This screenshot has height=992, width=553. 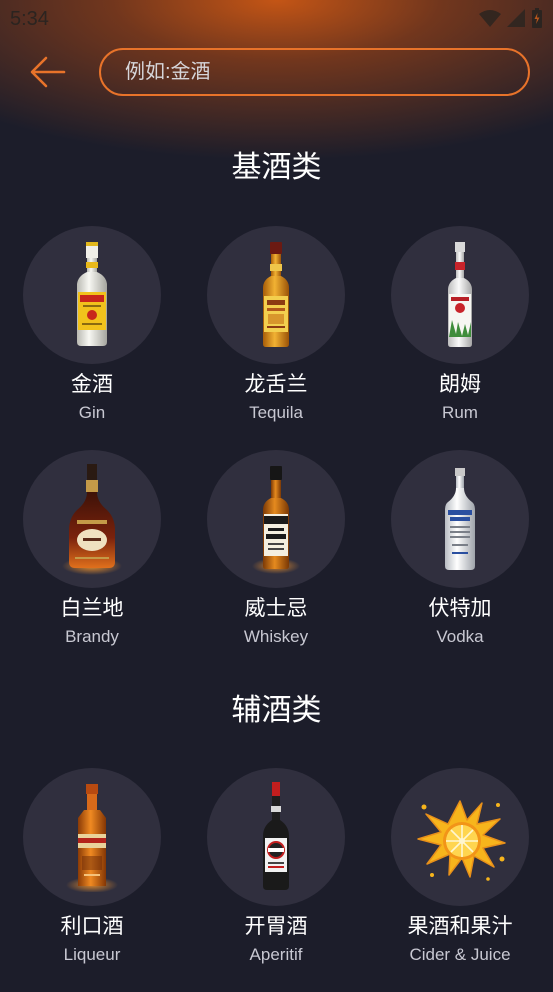 I want to click on status-time: 5:34, so click(x=29, y=19).